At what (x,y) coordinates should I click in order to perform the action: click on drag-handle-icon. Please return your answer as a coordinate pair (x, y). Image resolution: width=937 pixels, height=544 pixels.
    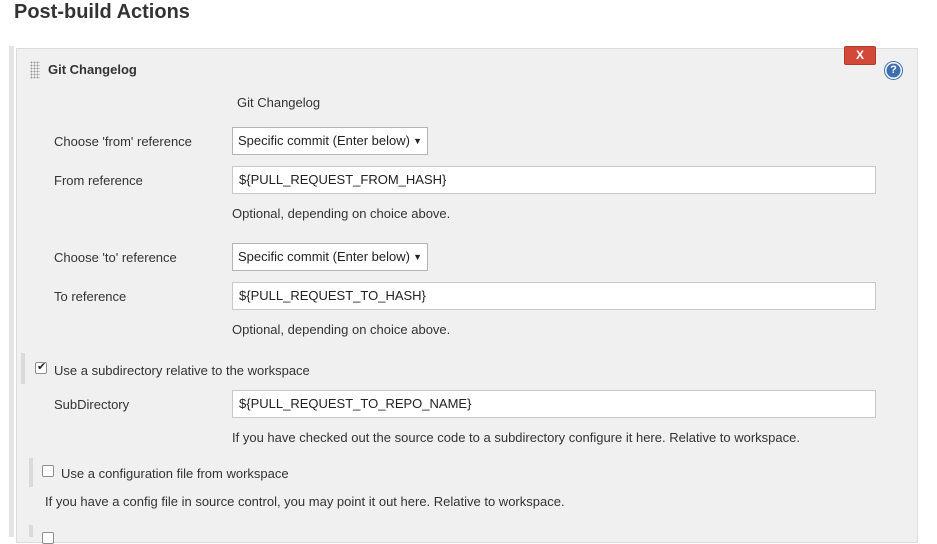
    Looking at the image, I should click on (35, 70).